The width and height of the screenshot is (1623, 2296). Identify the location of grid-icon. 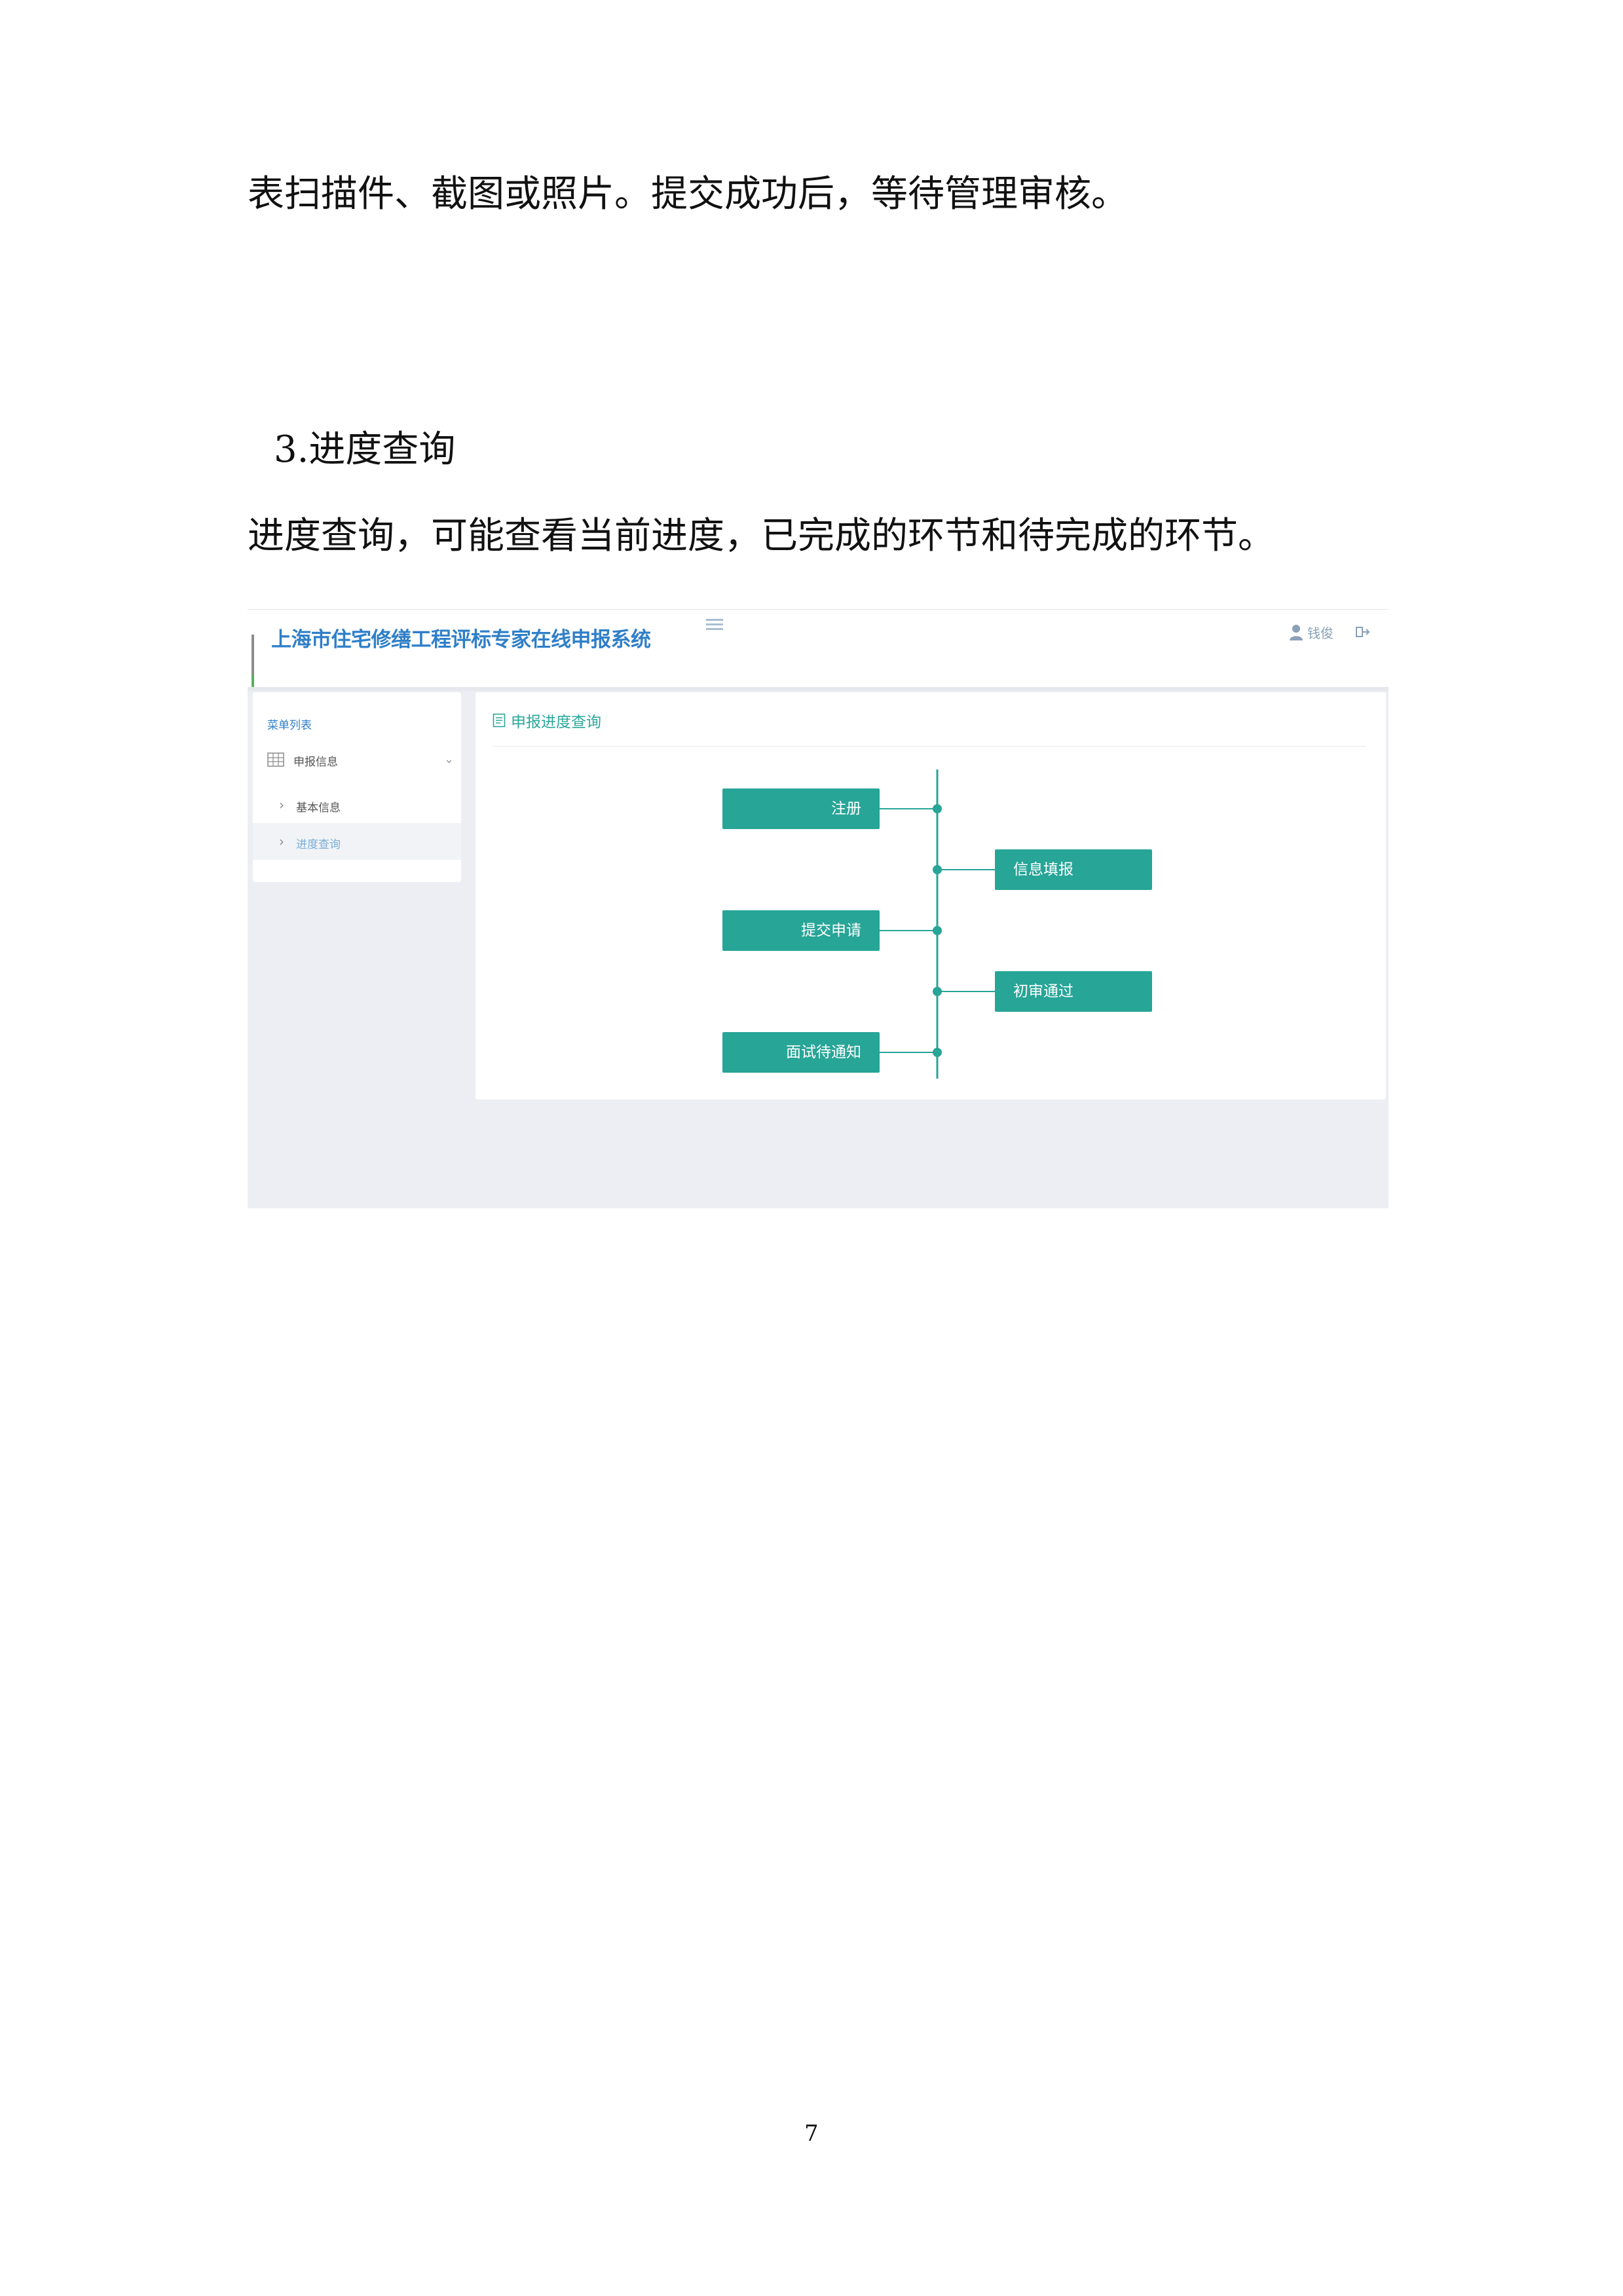
(275, 760).